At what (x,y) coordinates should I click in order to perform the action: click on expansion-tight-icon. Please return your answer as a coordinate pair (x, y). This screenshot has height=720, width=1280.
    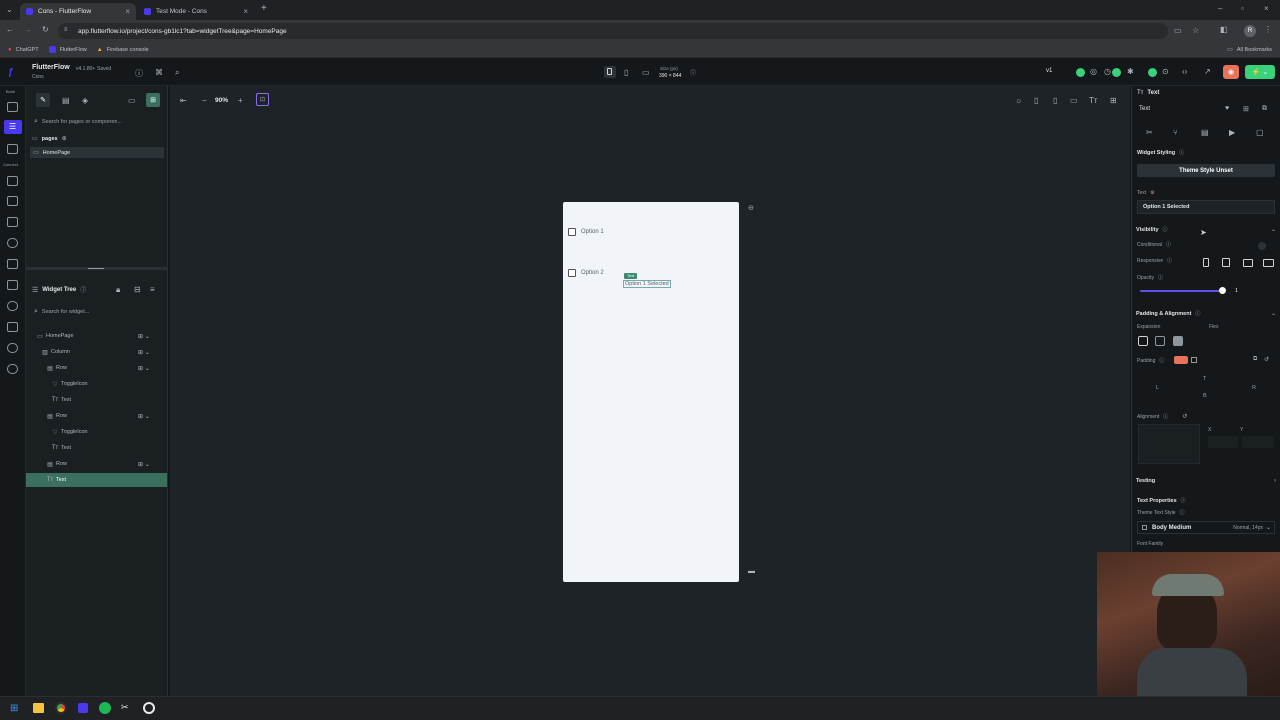
    Looking at the image, I should click on (1143, 341).